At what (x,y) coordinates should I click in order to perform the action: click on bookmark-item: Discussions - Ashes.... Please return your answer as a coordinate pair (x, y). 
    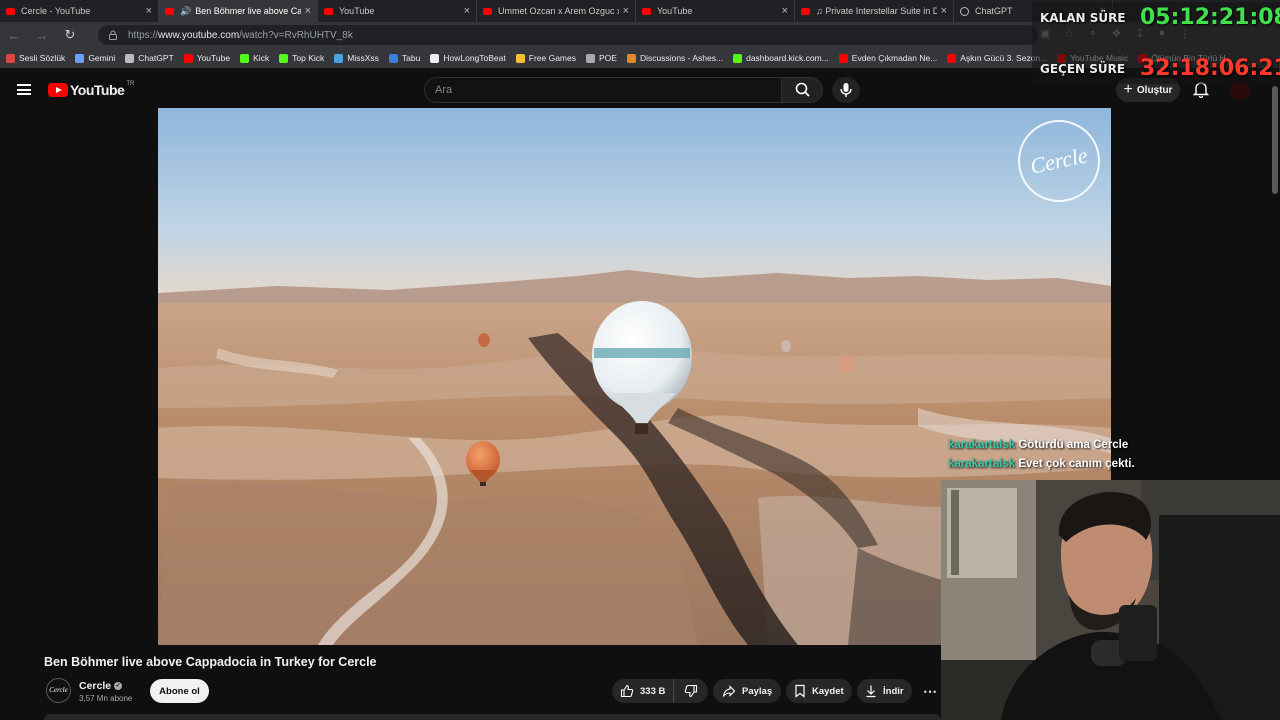
    Looking at the image, I should click on (674, 58).